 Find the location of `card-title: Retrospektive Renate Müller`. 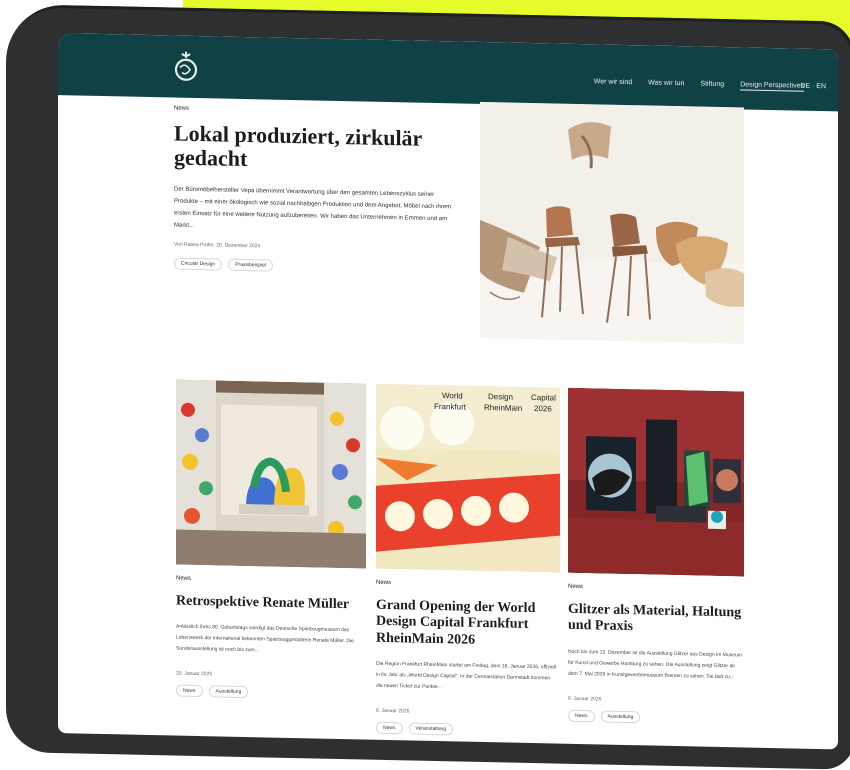

card-title: Retrospektive Renate Müller is located at coordinates (267, 603).